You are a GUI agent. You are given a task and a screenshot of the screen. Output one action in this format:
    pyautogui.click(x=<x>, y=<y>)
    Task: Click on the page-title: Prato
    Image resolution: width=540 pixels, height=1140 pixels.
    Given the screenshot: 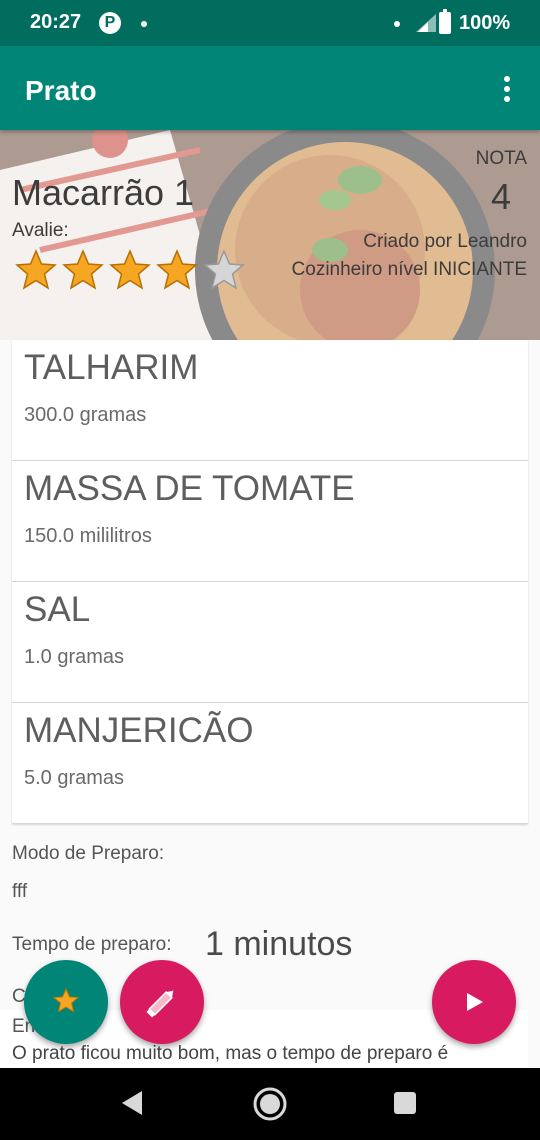 What is the action you would take?
    pyautogui.click(x=61, y=90)
    